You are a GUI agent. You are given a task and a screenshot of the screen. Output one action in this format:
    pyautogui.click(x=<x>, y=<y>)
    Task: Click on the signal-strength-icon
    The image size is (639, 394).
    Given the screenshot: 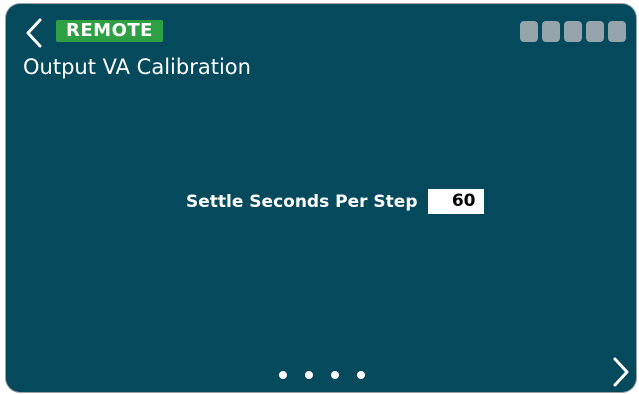 What is the action you would take?
    pyautogui.click(x=573, y=31)
    